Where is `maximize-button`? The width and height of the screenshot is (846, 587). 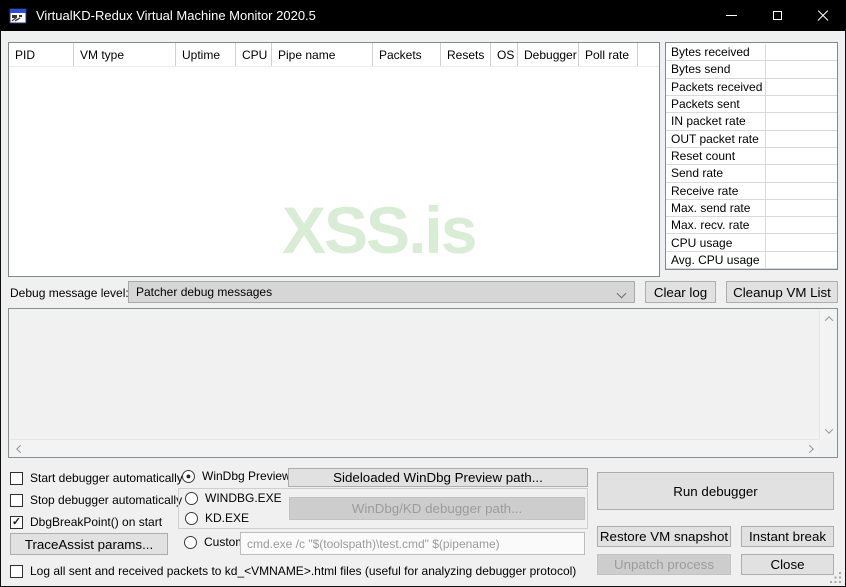
maximize-button is located at coordinates (777, 15).